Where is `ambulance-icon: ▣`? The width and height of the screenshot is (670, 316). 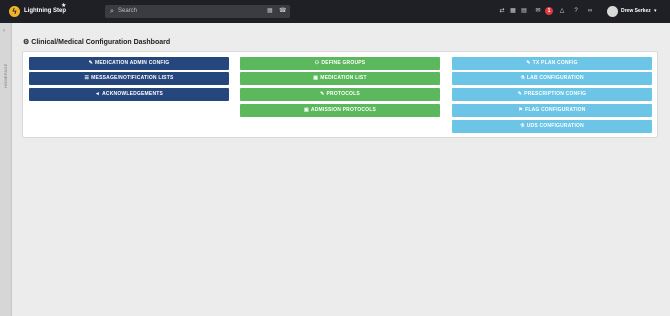 ambulance-icon: ▣ is located at coordinates (316, 78).